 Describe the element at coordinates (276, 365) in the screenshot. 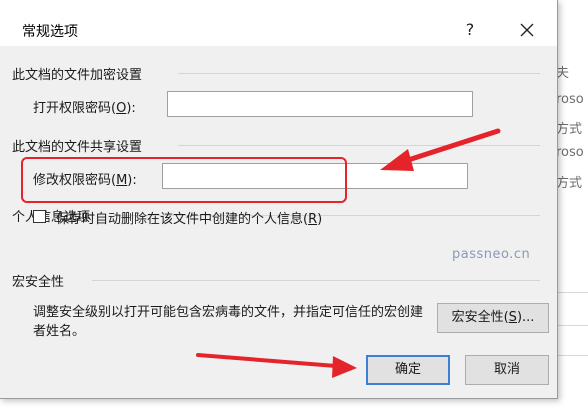

I see `arrow-to-ok-button-icon` at that location.